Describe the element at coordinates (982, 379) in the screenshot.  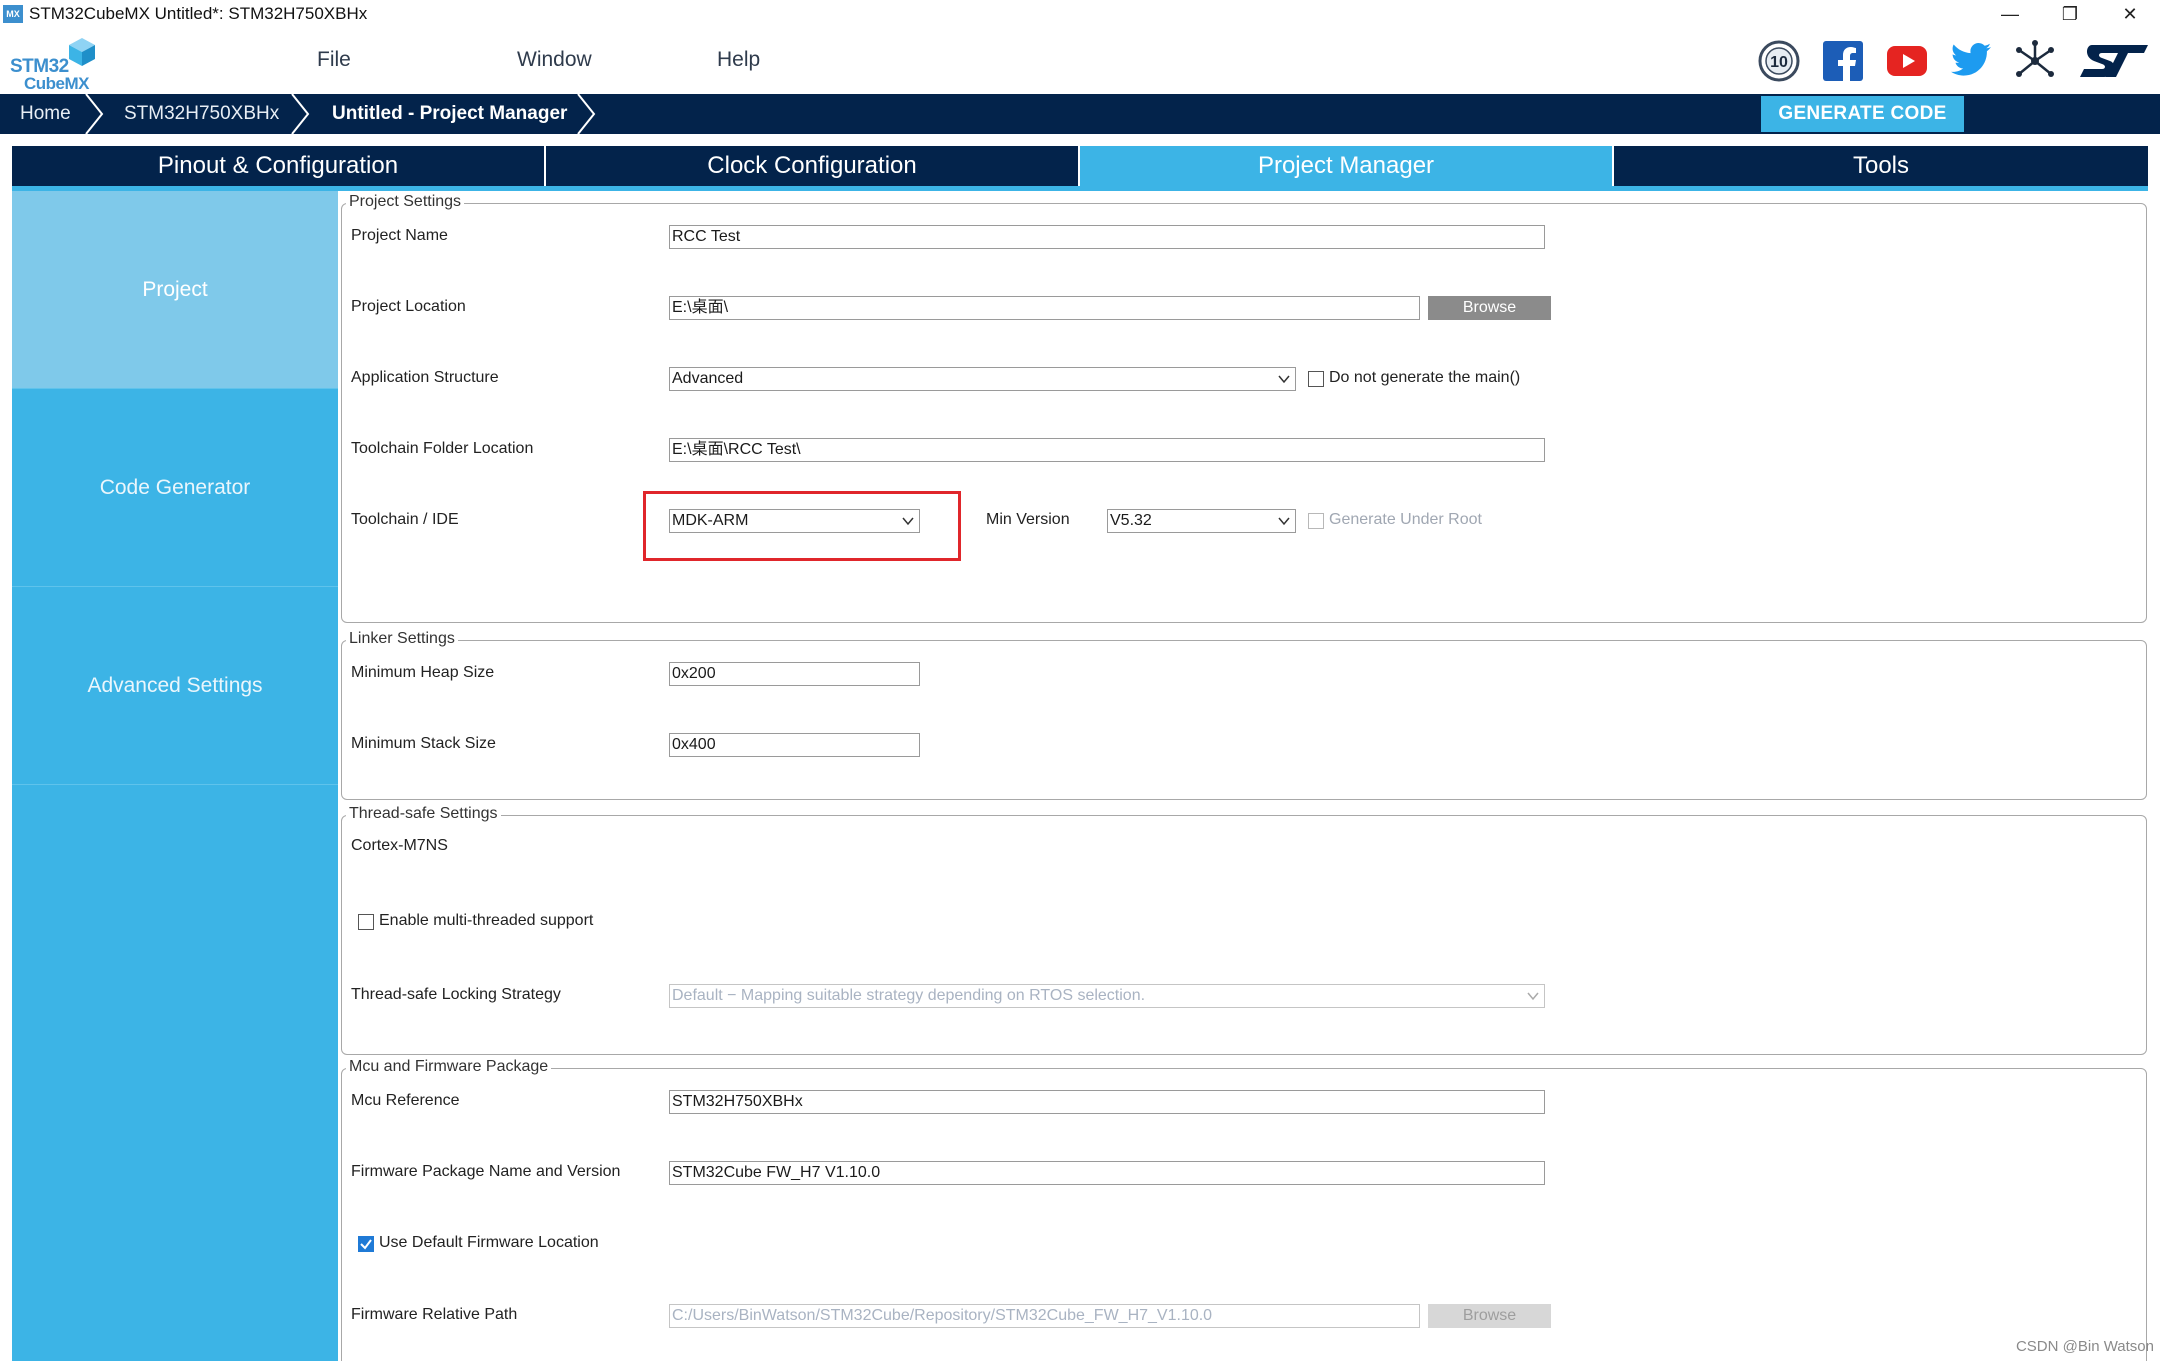
I see `application-structure-select: Advanced` at that location.